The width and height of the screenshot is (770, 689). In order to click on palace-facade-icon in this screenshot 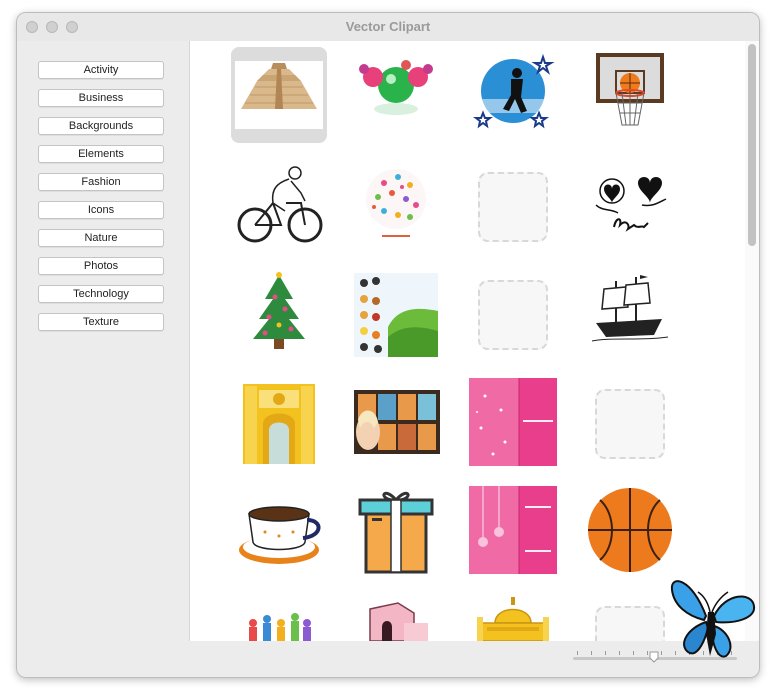, I will do `click(279, 424)`.